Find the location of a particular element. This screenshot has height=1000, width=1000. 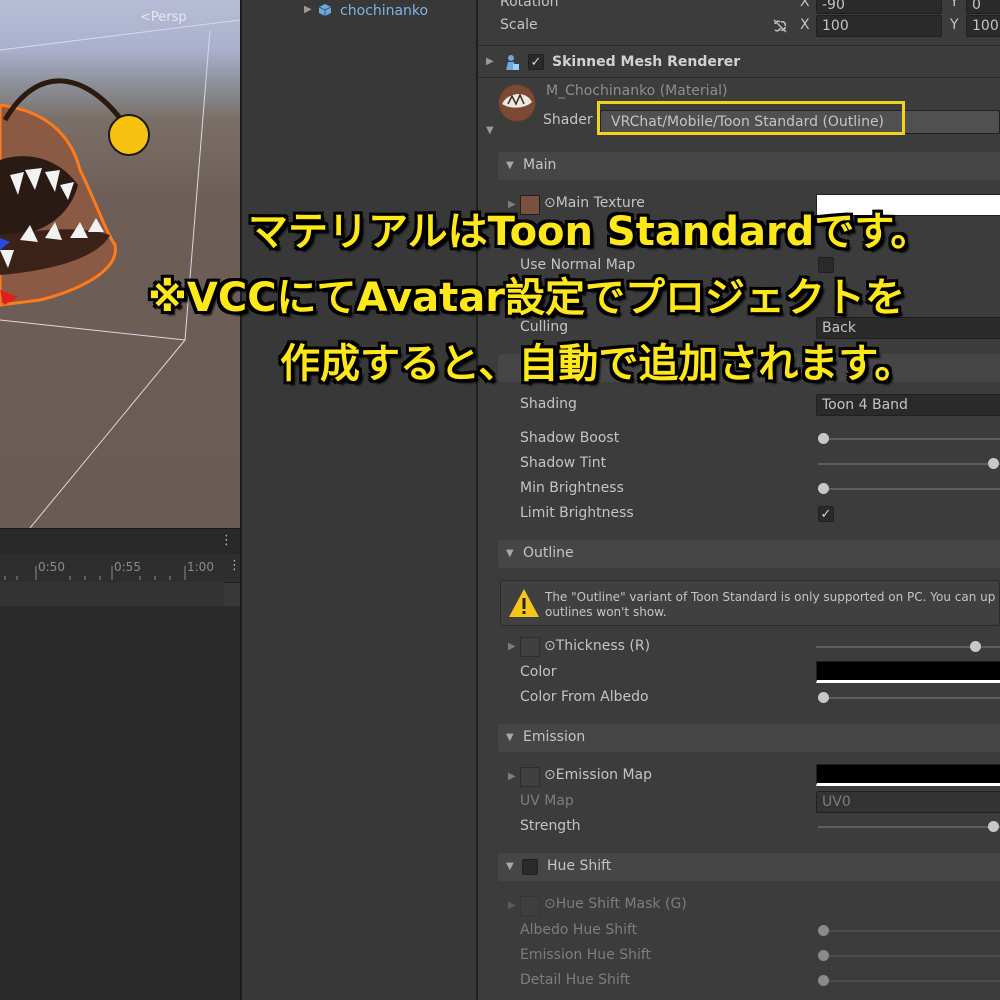

min-brightness-slider is located at coordinates (909, 489).